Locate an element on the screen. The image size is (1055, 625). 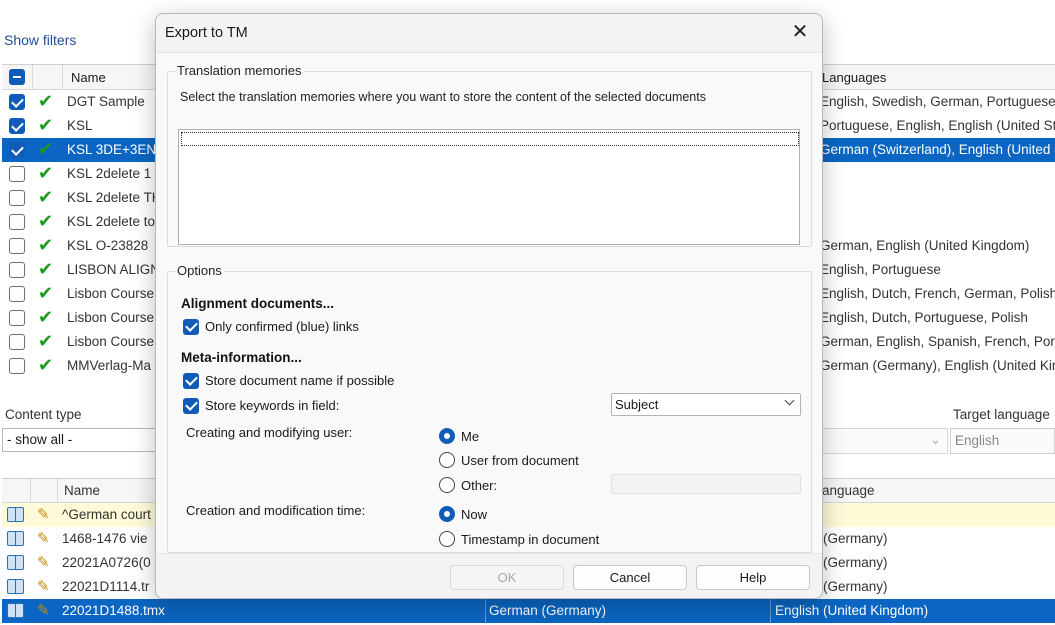
other-user-input is located at coordinates (706, 484).